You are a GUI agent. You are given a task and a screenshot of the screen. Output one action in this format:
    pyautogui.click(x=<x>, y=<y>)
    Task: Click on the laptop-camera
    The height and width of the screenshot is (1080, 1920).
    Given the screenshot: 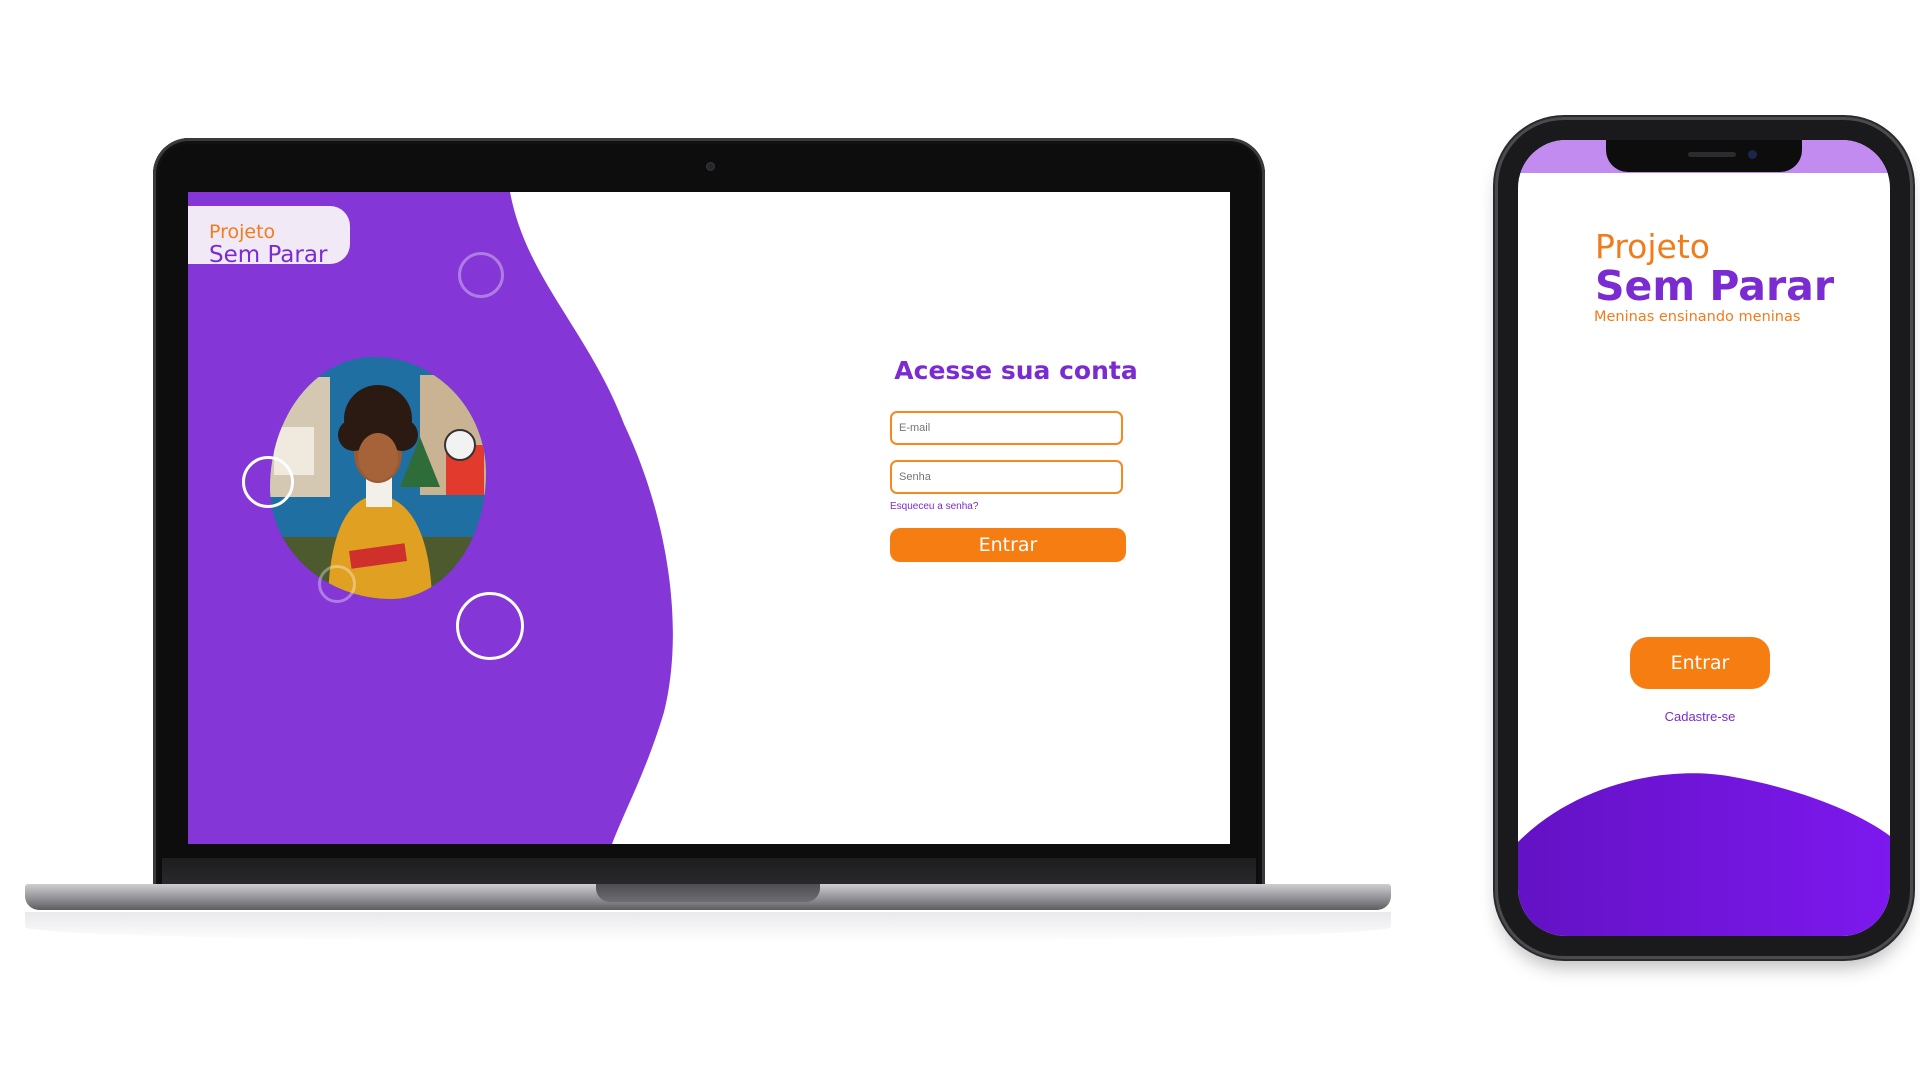 What is the action you would take?
    pyautogui.click(x=710, y=166)
    